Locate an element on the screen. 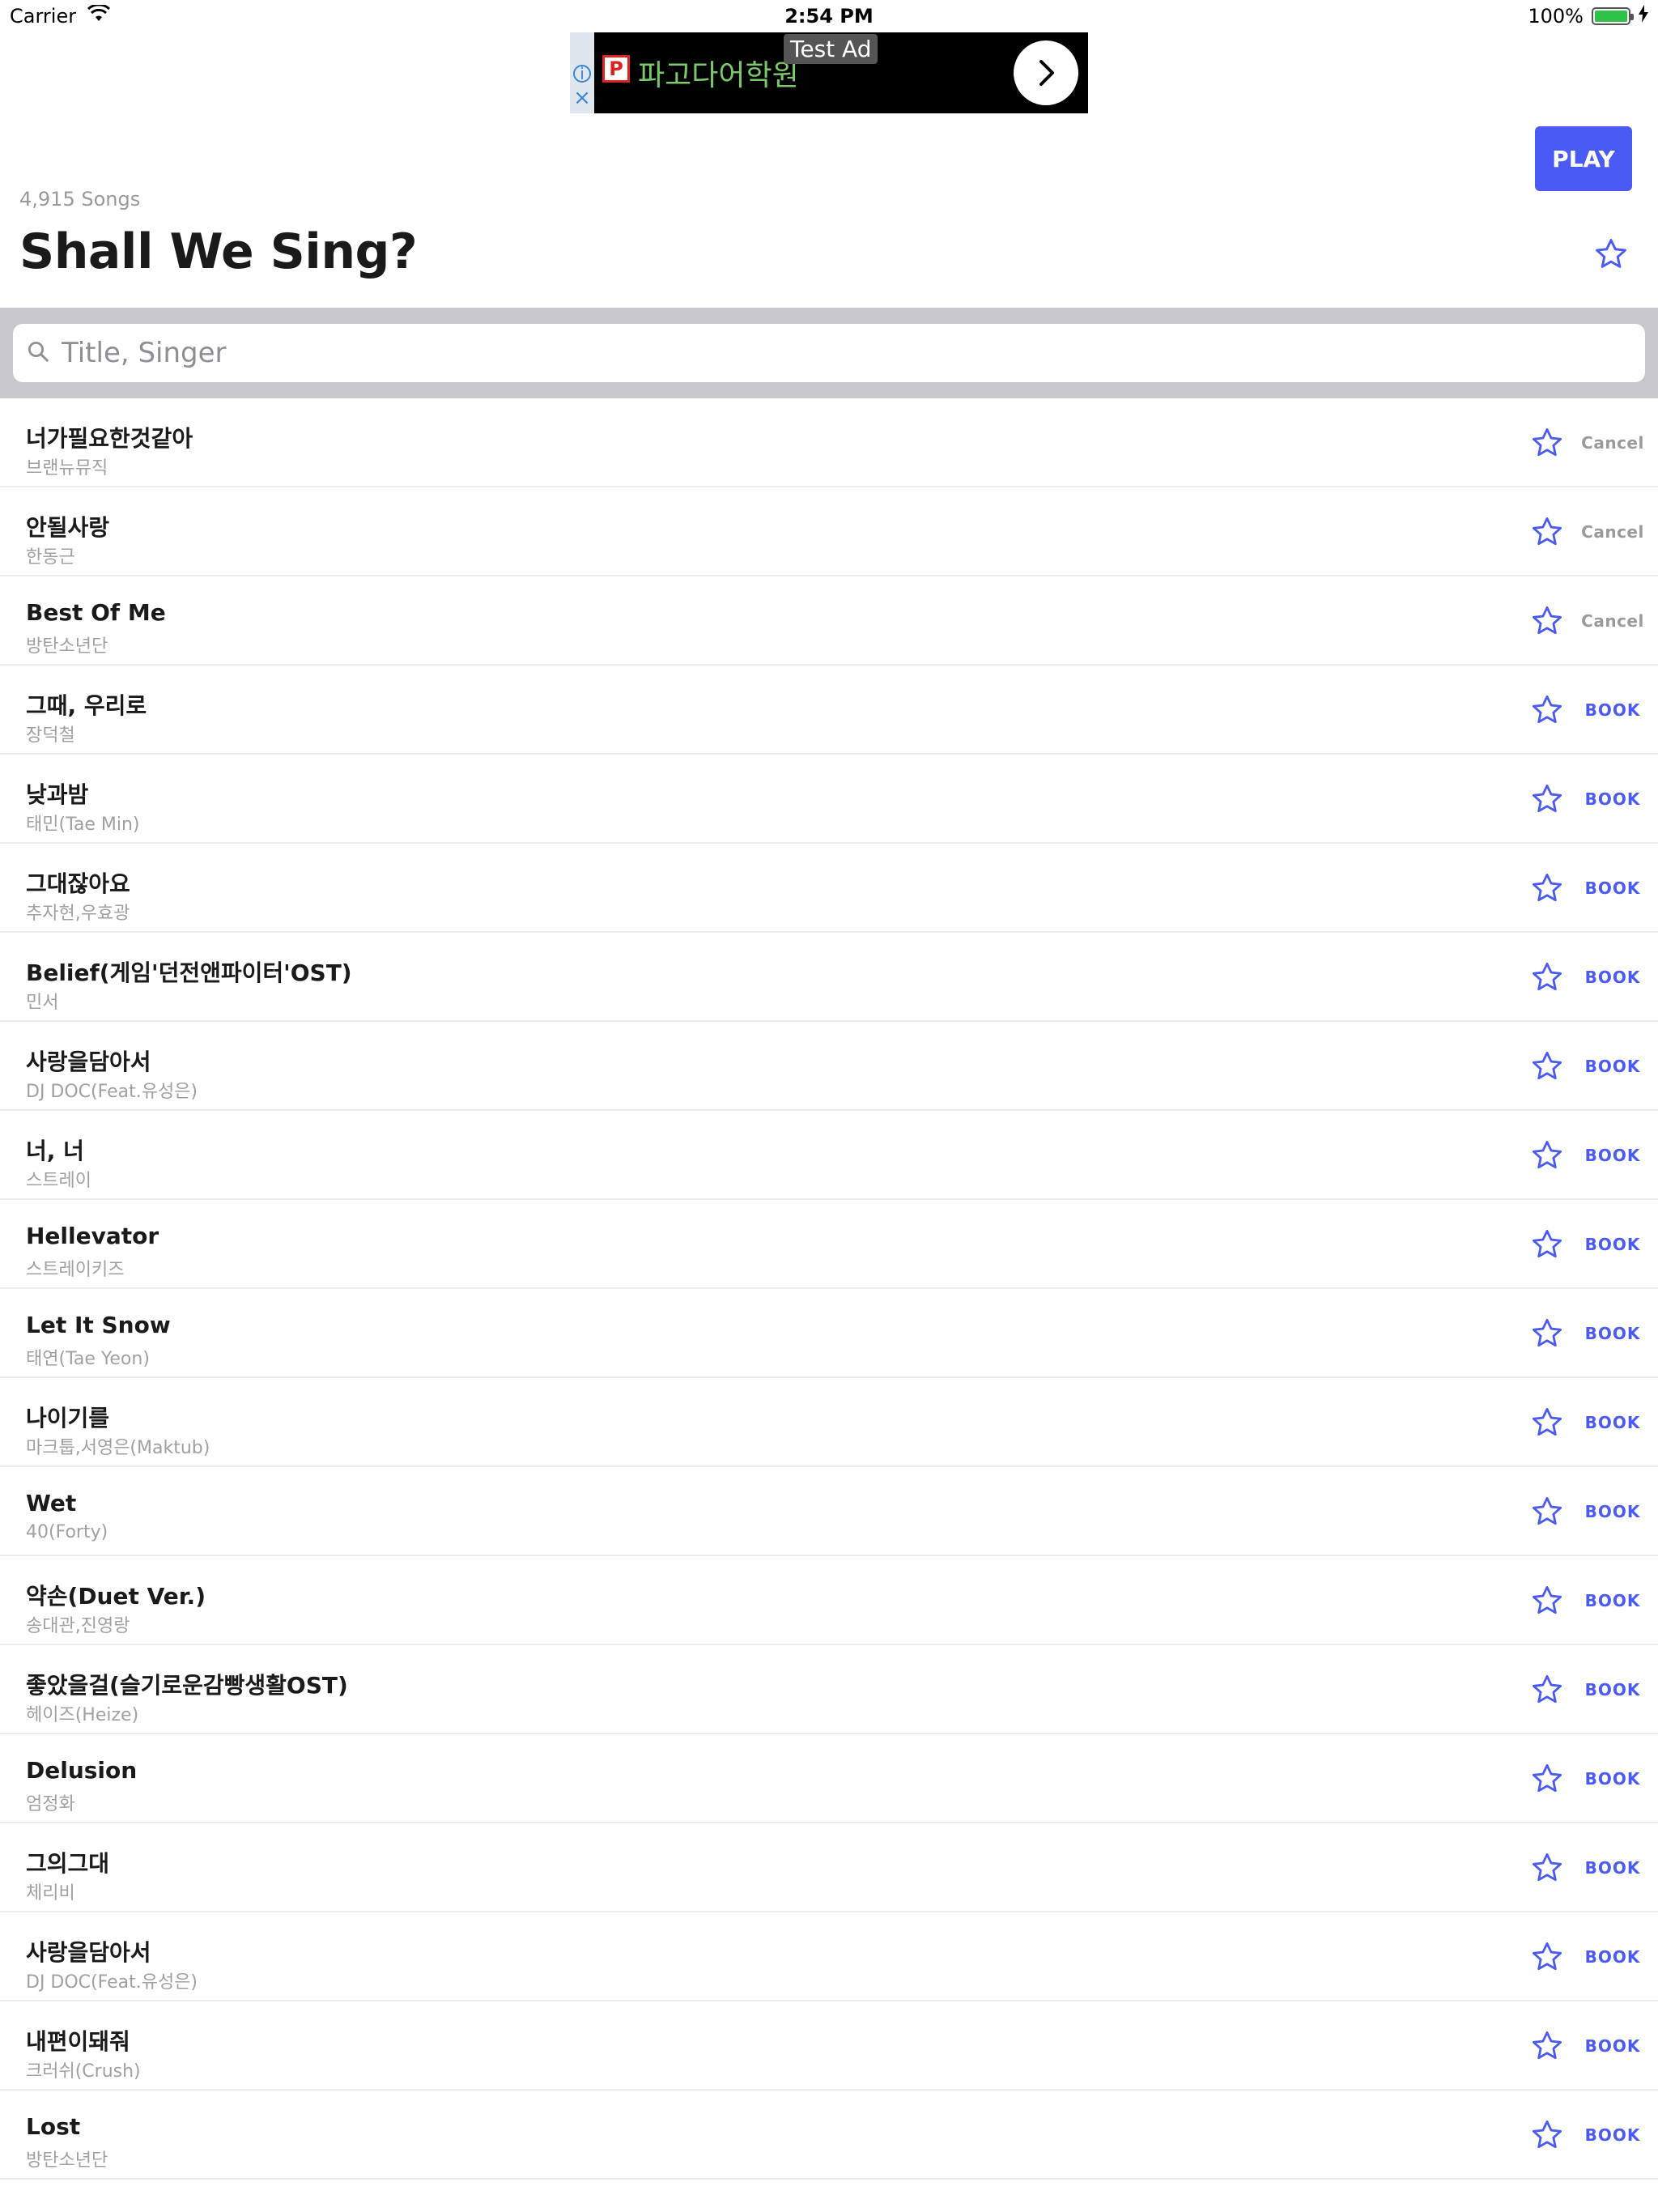 This screenshot has width=1658, height=2212. song-row: 낮과밤 태민(Tae Min) BOOK is located at coordinates (829, 799).